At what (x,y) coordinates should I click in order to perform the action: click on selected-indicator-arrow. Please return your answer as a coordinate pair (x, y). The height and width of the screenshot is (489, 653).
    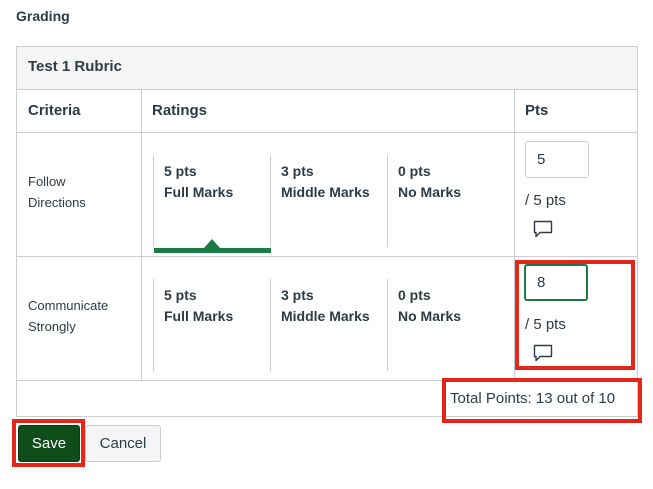
    Looking at the image, I should click on (212, 243).